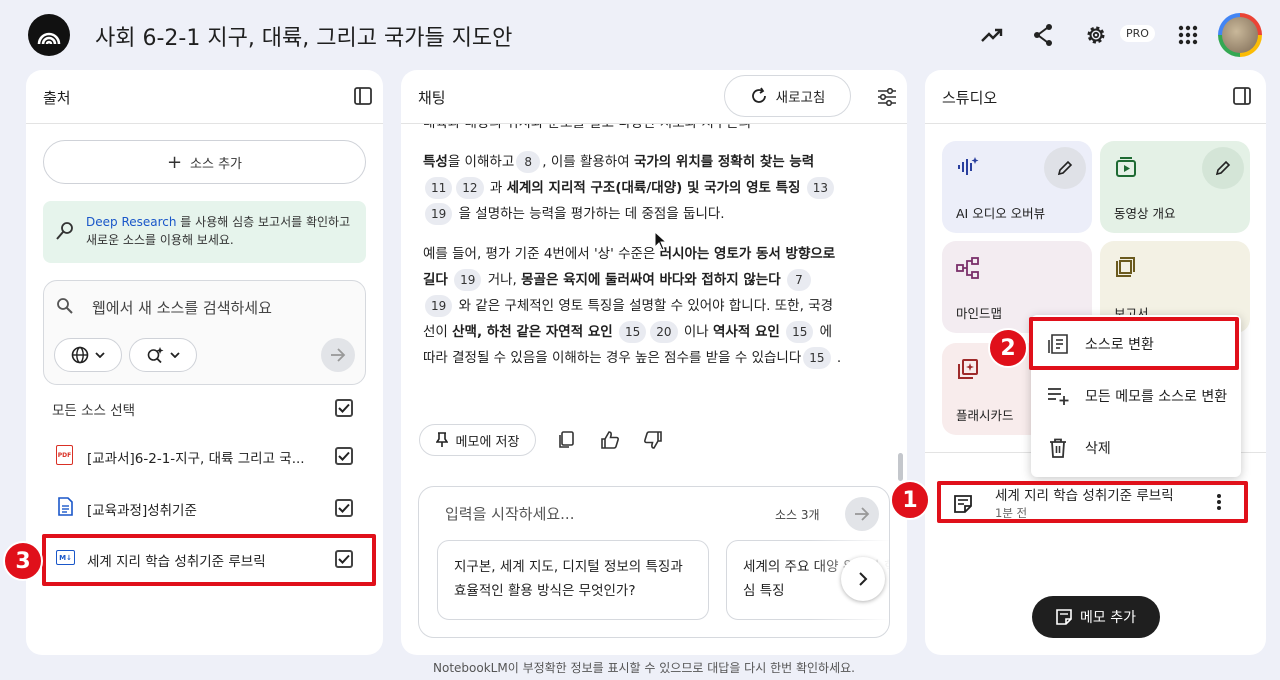  Describe the element at coordinates (1093, 502) in the screenshot. I see `note-item: 세계 지리 학습 성취기준 루브릭 1분 전` at that location.